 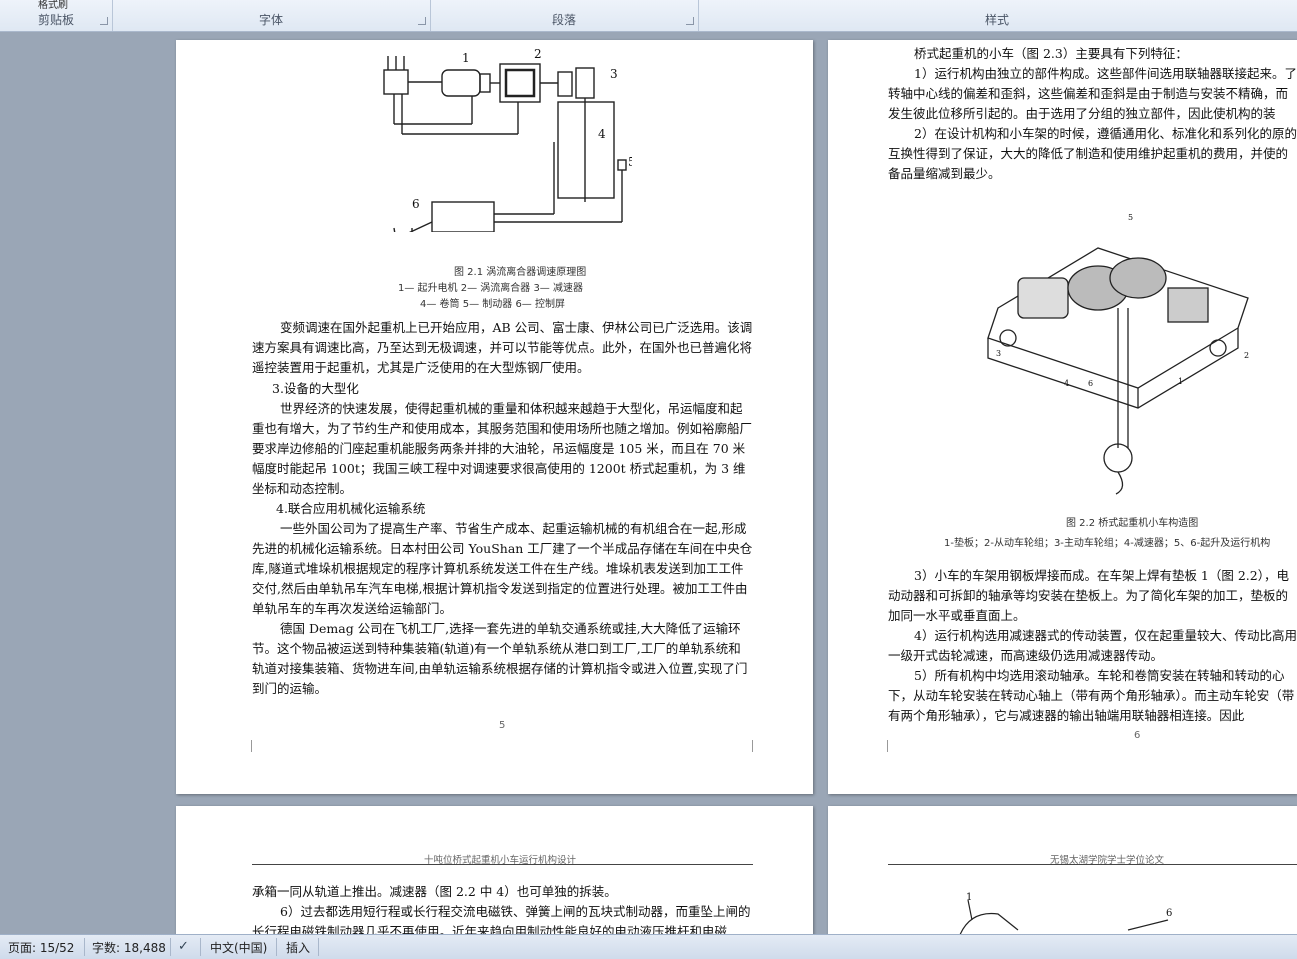 What do you see at coordinates (492, 304) in the screenshot?
I see `figure-legend-line: 4— 卷筒 5— 制动器 6— 控制屏` at bounding box center [492, 304].